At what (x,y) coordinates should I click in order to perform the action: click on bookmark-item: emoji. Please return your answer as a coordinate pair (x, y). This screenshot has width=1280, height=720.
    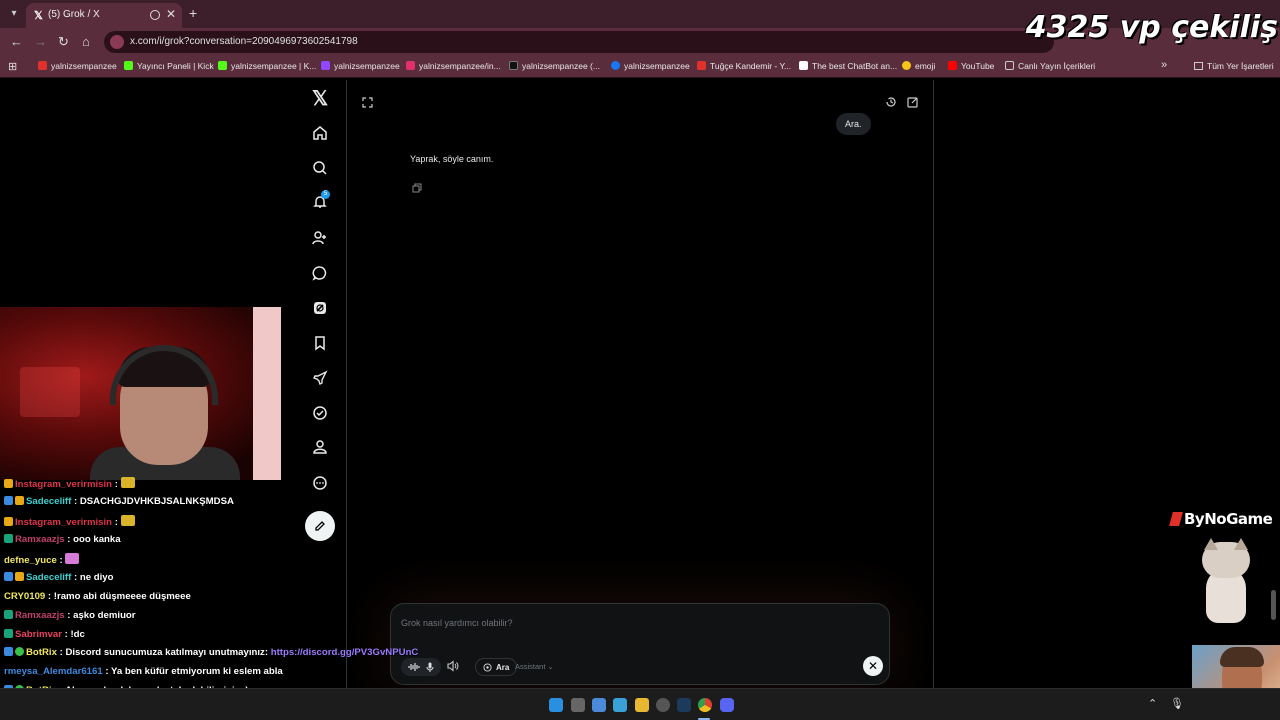
    Looking at the image, I should click on (918, 66).